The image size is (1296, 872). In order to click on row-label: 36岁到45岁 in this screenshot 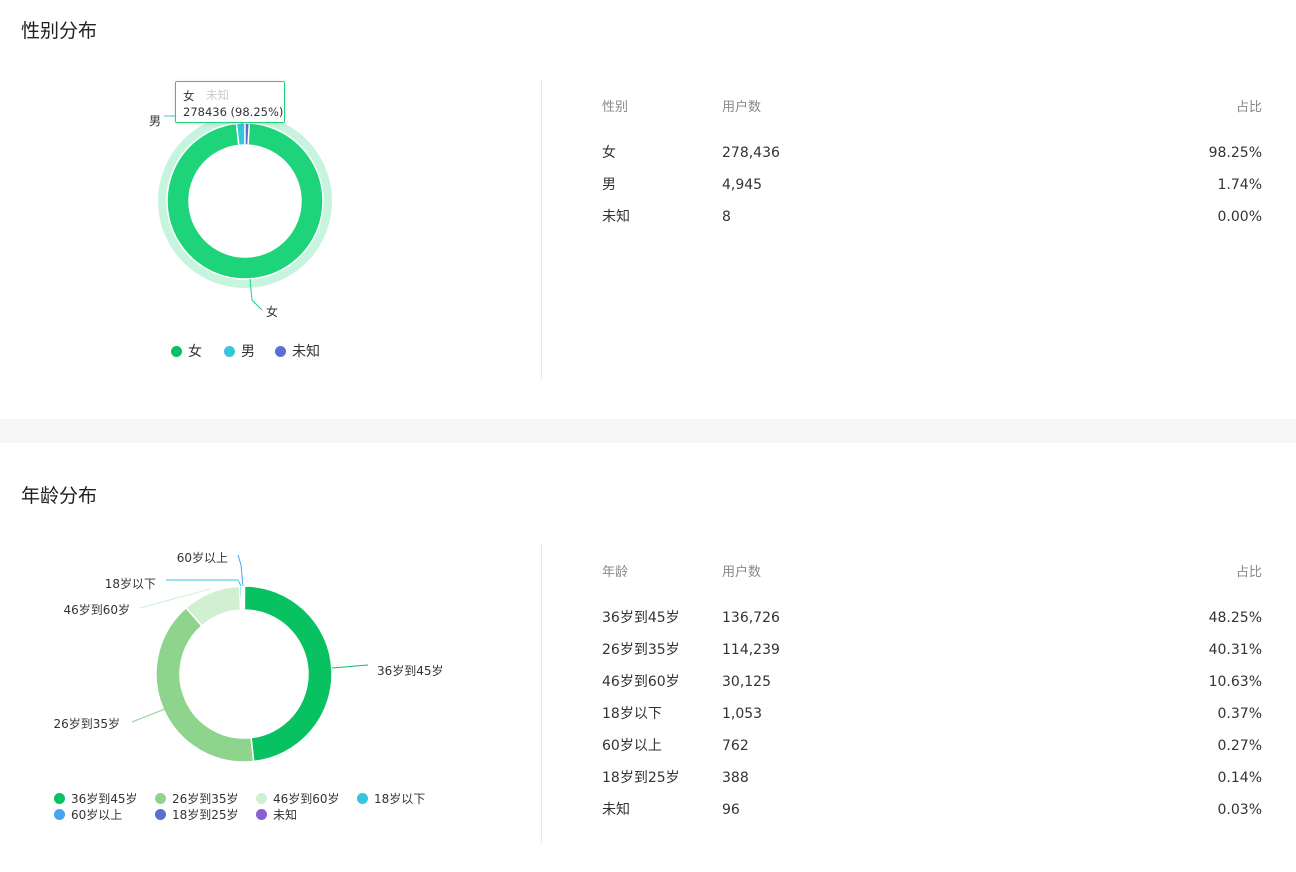, I will do `click(641, 618)`.